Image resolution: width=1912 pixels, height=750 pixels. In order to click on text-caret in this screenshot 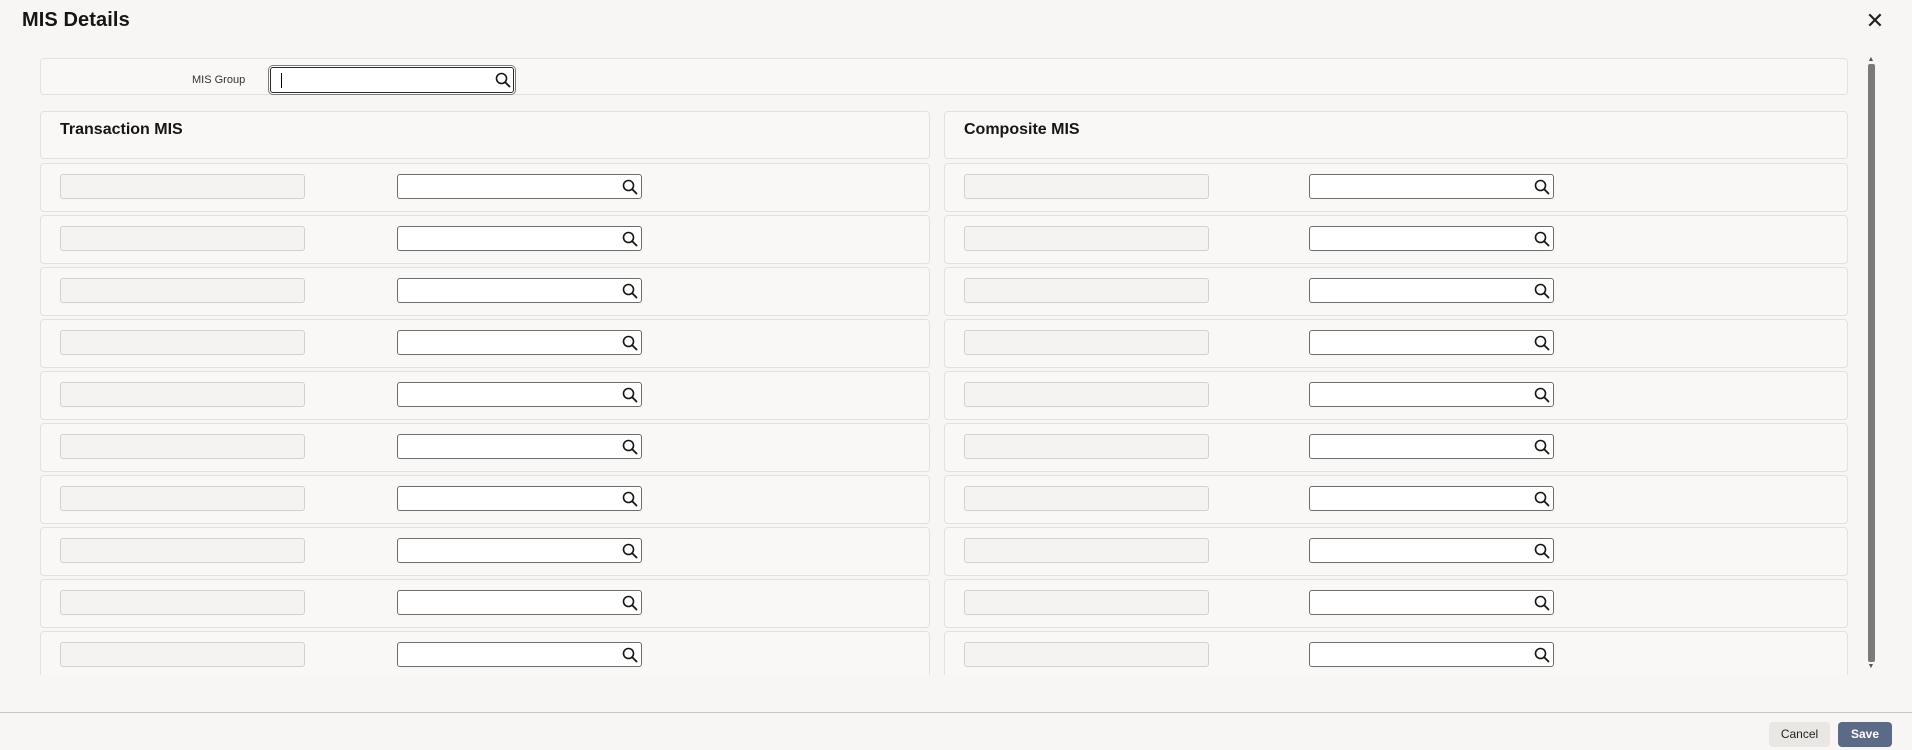, I will do `click(281, 80)`.